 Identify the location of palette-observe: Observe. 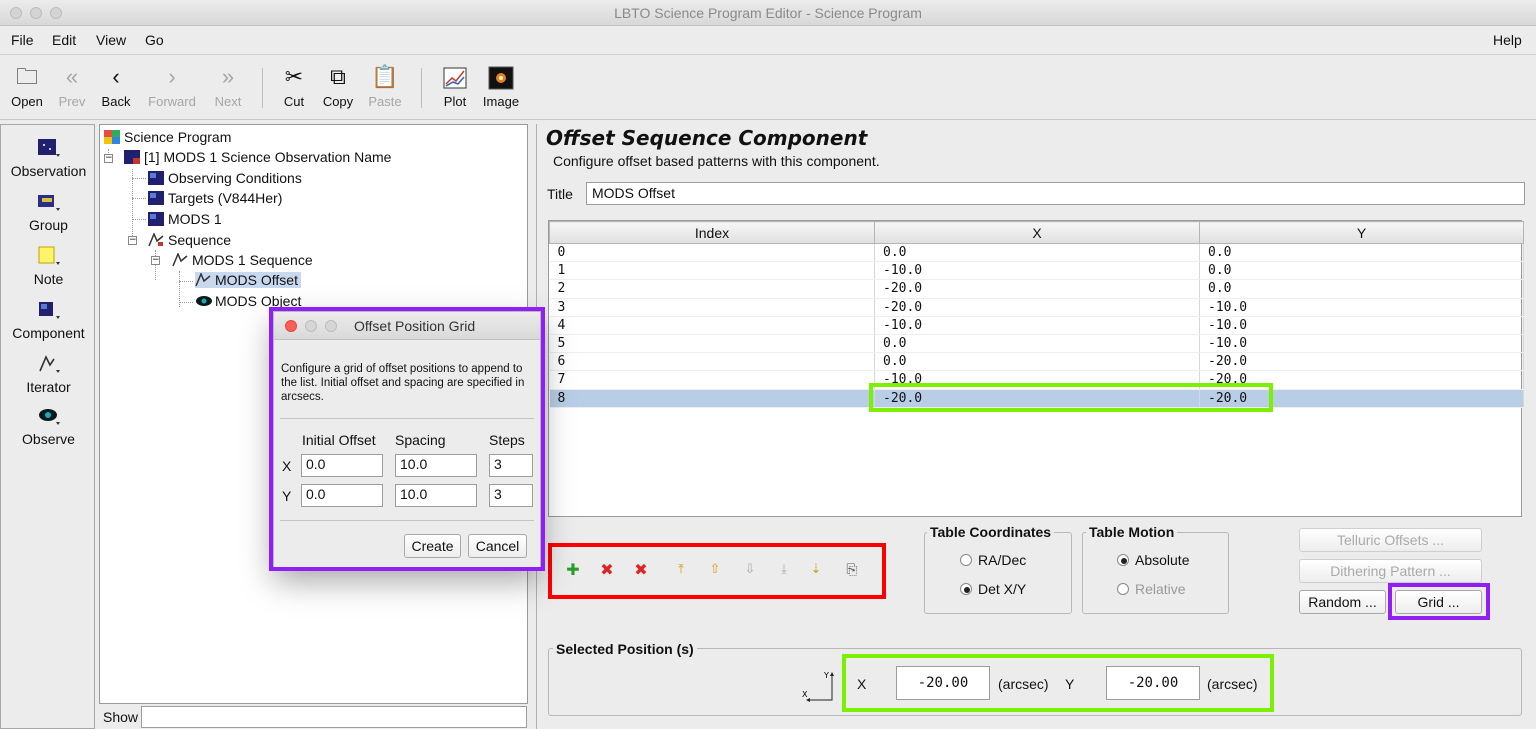
(48, 426).